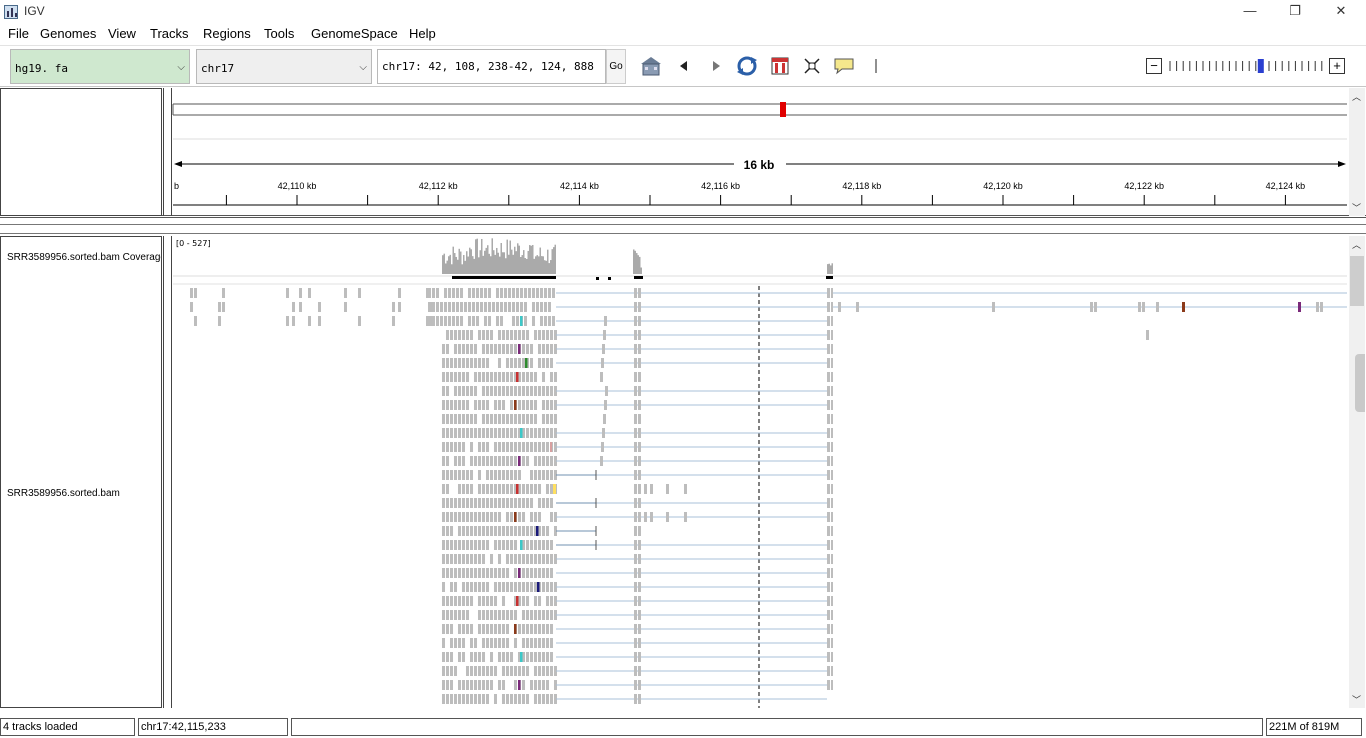 This screenshot has height=738, width=1366. What do you see at coordinates (284, 66) in the screenshot?
I see `chromosome-dropdown: chr17 ⌵` at bounding box center [284, 66].